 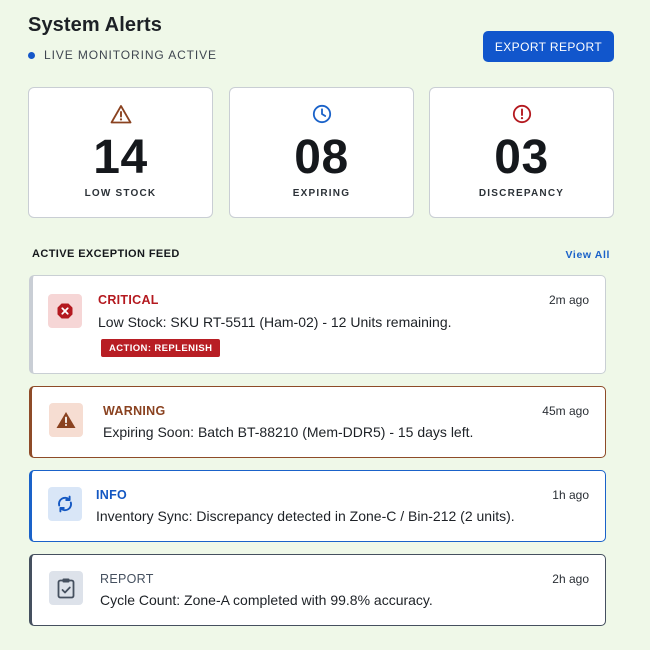 I want to click on alert-level: REPORT, so click(x=127, y=579).